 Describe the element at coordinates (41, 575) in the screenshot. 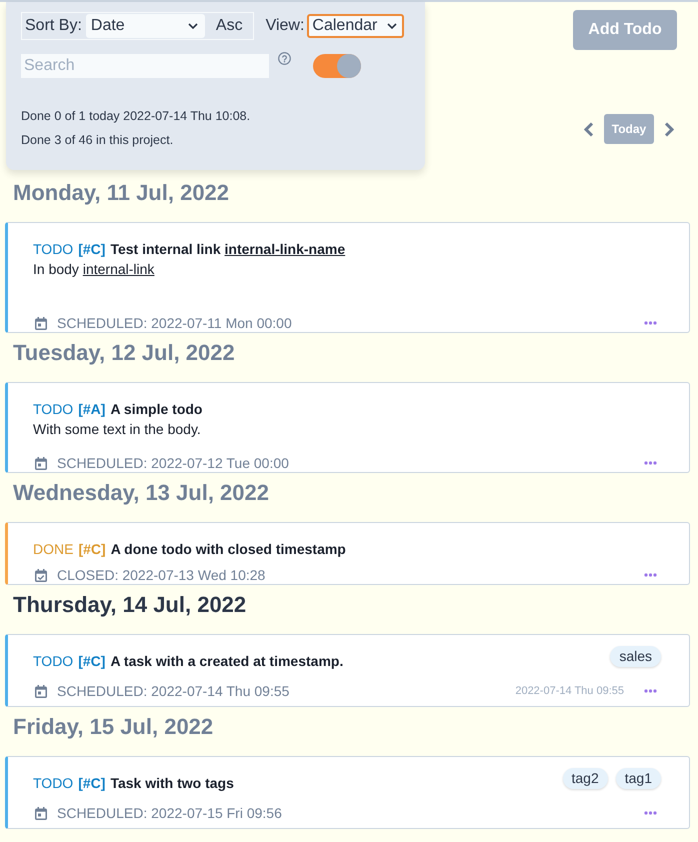

I see `calendar-check-icon` at that location.